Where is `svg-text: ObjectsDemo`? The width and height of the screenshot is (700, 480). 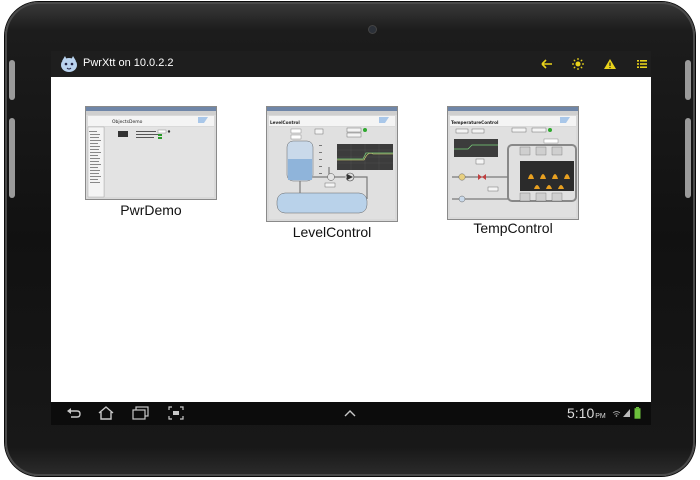
svg-text: ObjectsDemo is located at coordinates (127, 122).